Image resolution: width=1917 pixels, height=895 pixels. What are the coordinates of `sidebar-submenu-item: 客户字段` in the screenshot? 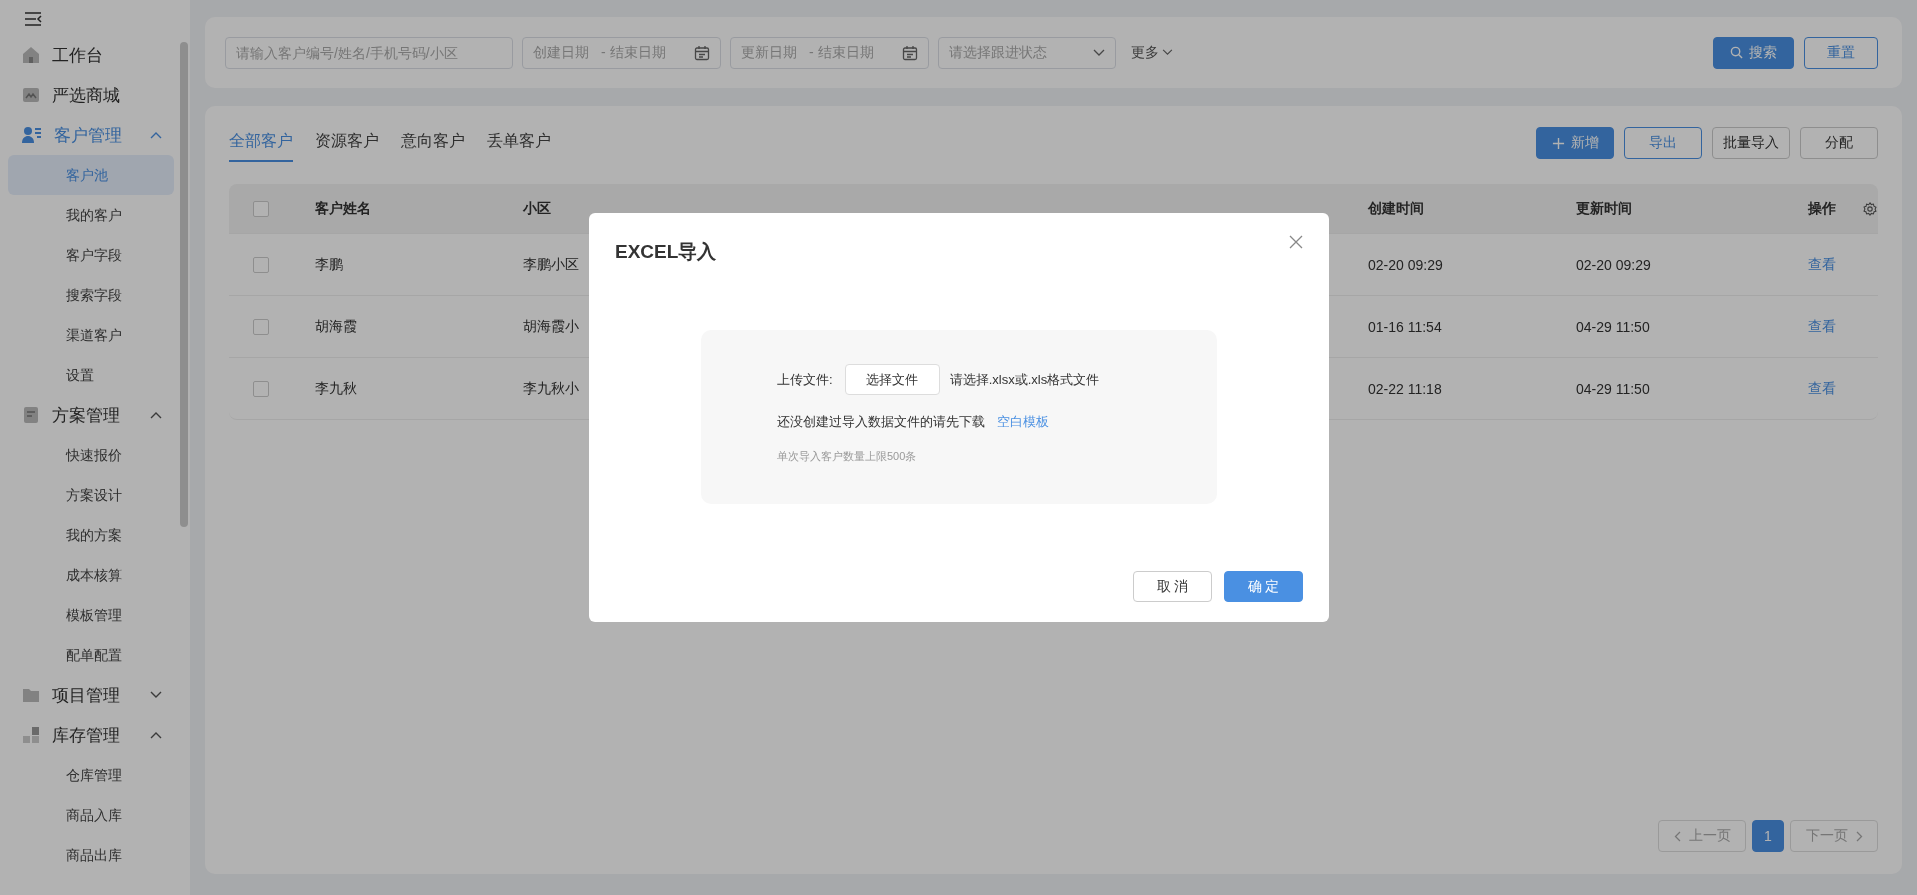 It's located at (91, 255).